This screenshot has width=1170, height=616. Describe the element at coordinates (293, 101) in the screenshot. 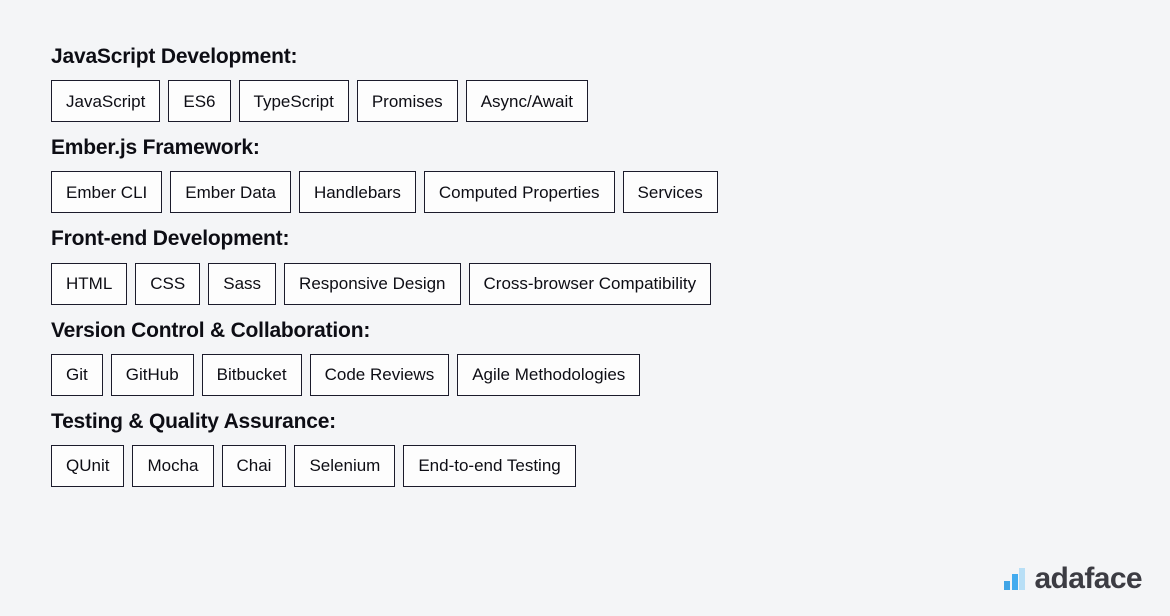

I see `skill-chip: TypeScript` at that location.